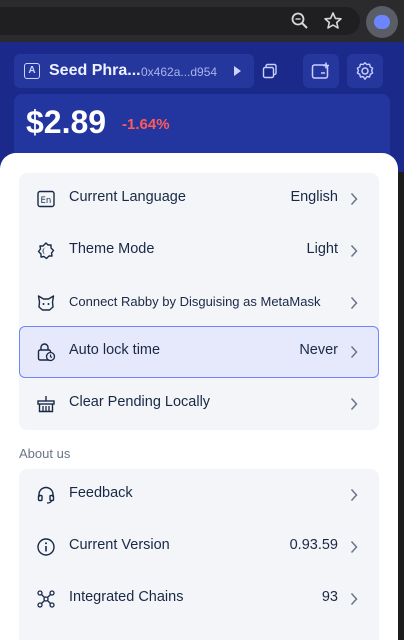 This screenshot has height=640, width=404. What do you see at coordinates (199, 352) in the screenshot?
I see `auto-lock-time-row: Auto lock time Never` at bounding box center [199, 352].